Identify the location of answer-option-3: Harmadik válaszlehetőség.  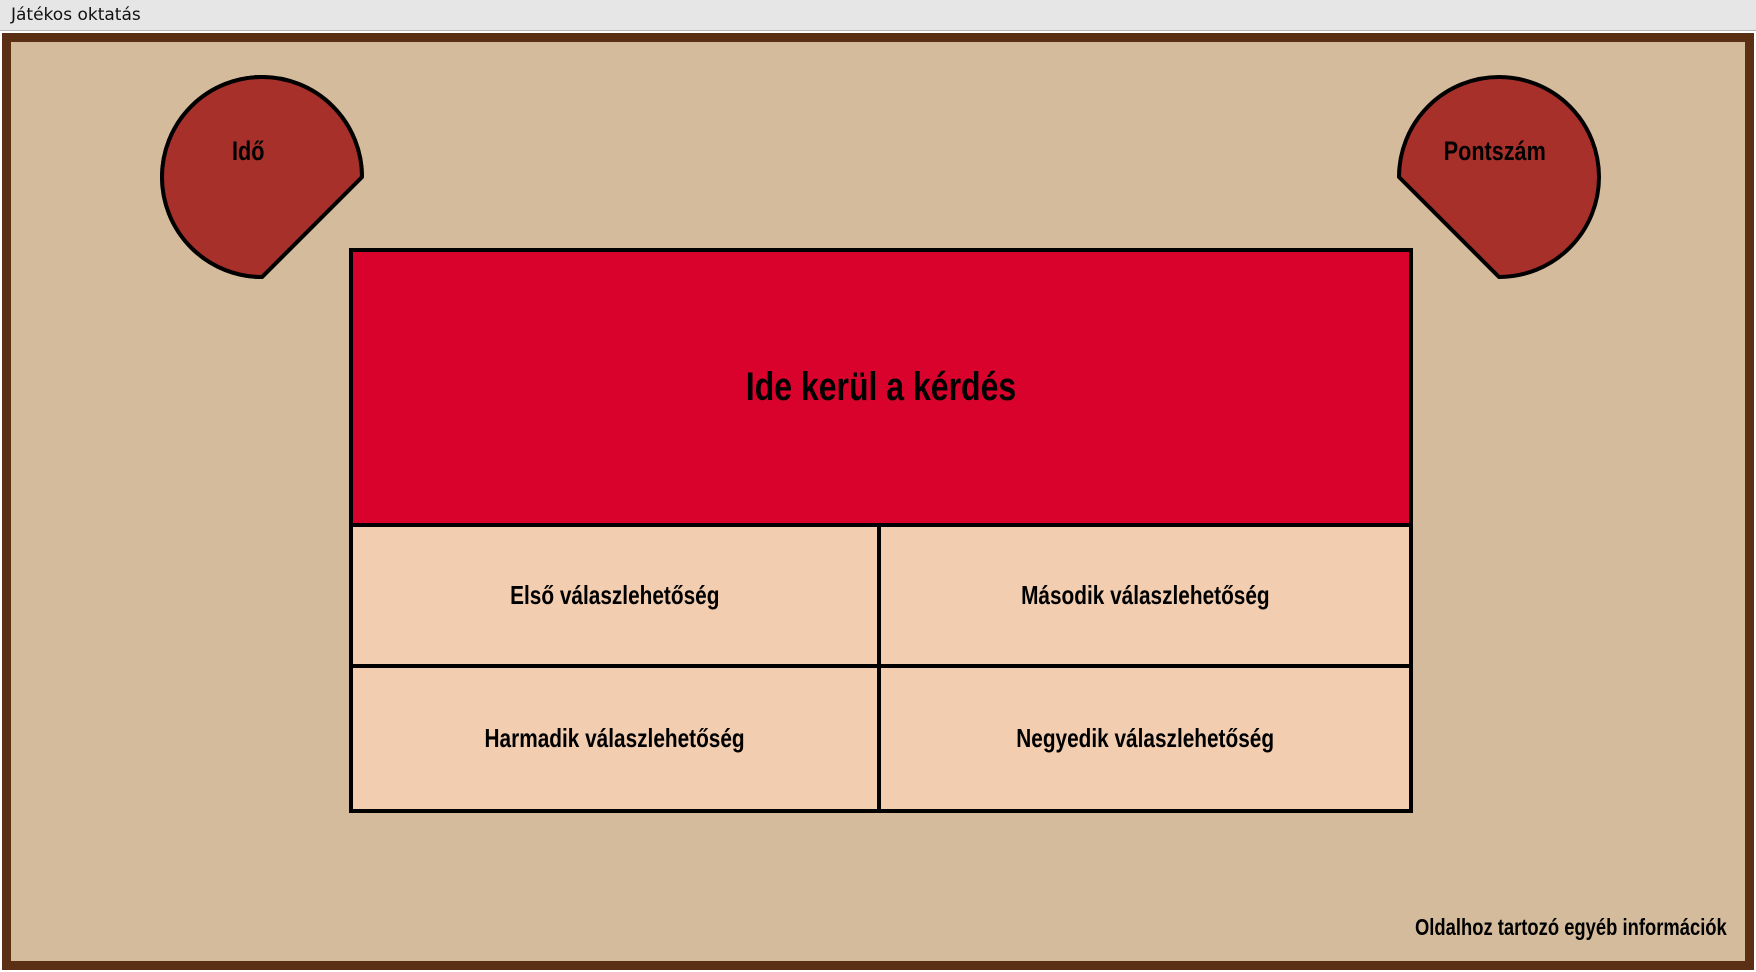
(617, 738).